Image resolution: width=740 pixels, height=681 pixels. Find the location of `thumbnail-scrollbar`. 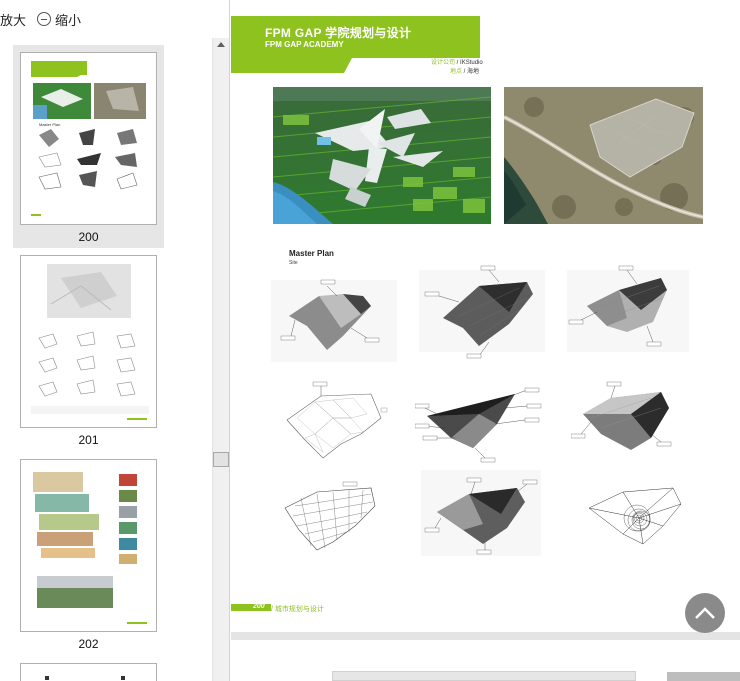

thumbnail-scrollbar is located at coordinates (220, 359).